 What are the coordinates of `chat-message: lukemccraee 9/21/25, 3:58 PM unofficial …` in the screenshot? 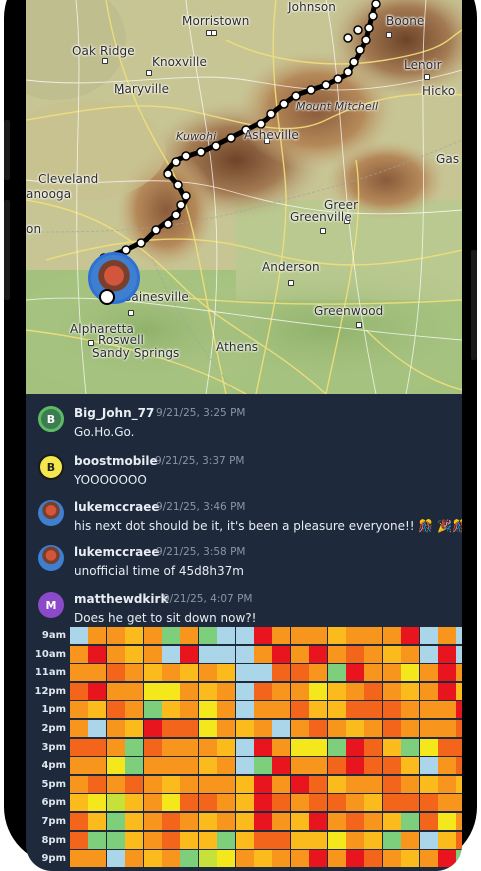 It's located at (244, 564).